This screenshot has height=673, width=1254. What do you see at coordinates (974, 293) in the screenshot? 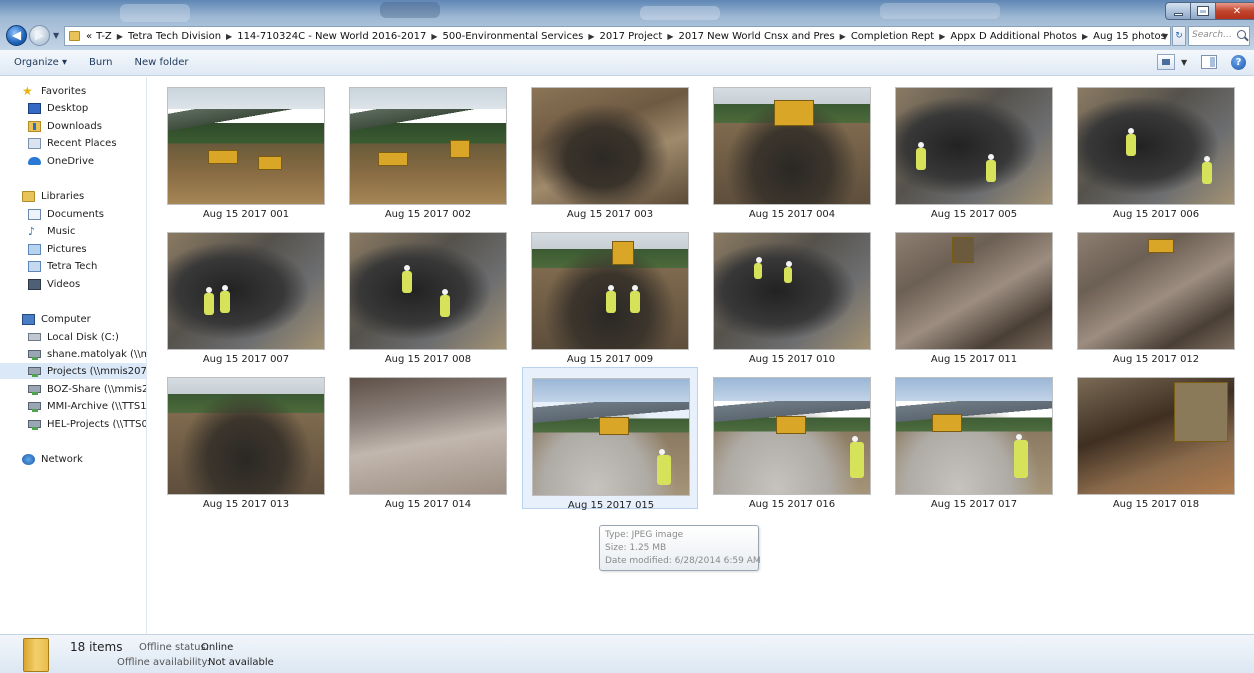
I see `file-thumbnail: Aug 15 2017 011` at bounding box center [974, 293].